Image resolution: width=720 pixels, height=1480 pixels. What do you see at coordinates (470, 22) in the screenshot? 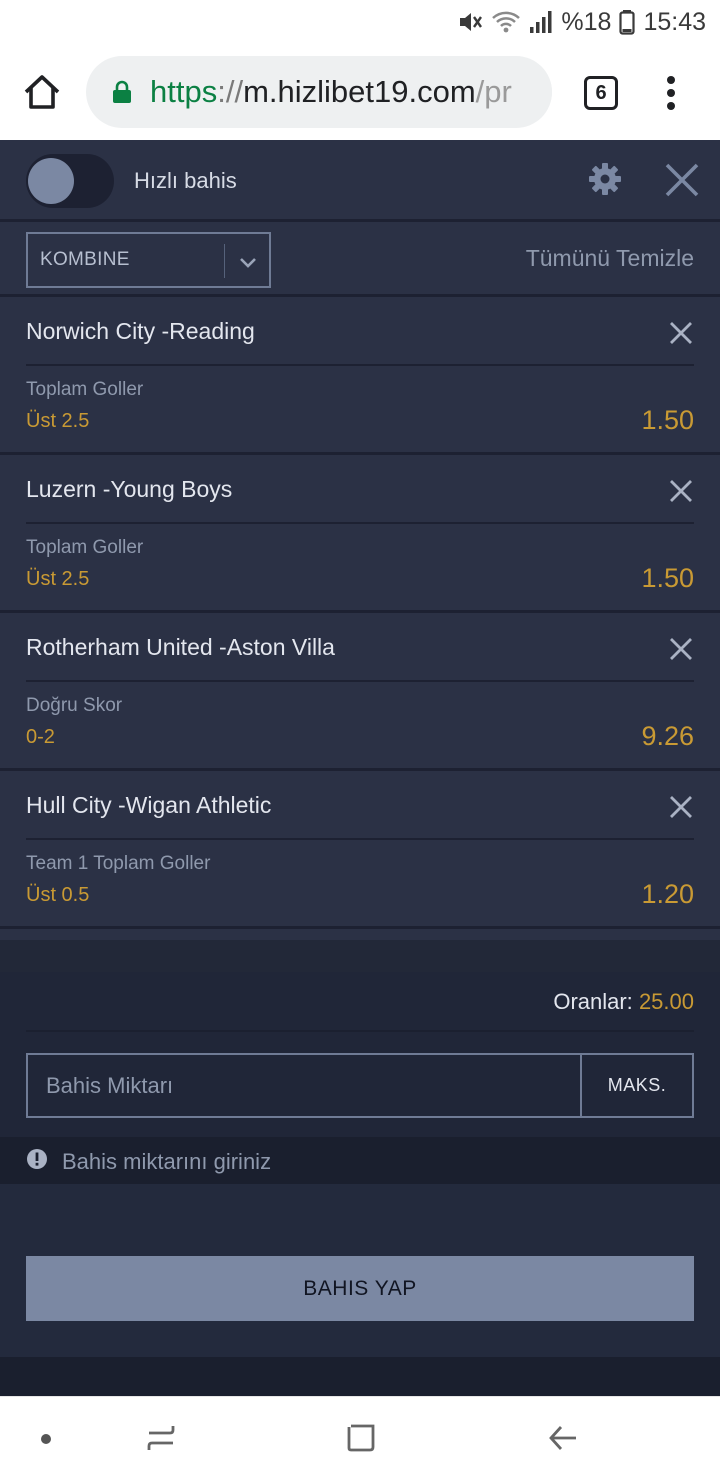
I see `mute-icon` at bounding box center [470, 22].